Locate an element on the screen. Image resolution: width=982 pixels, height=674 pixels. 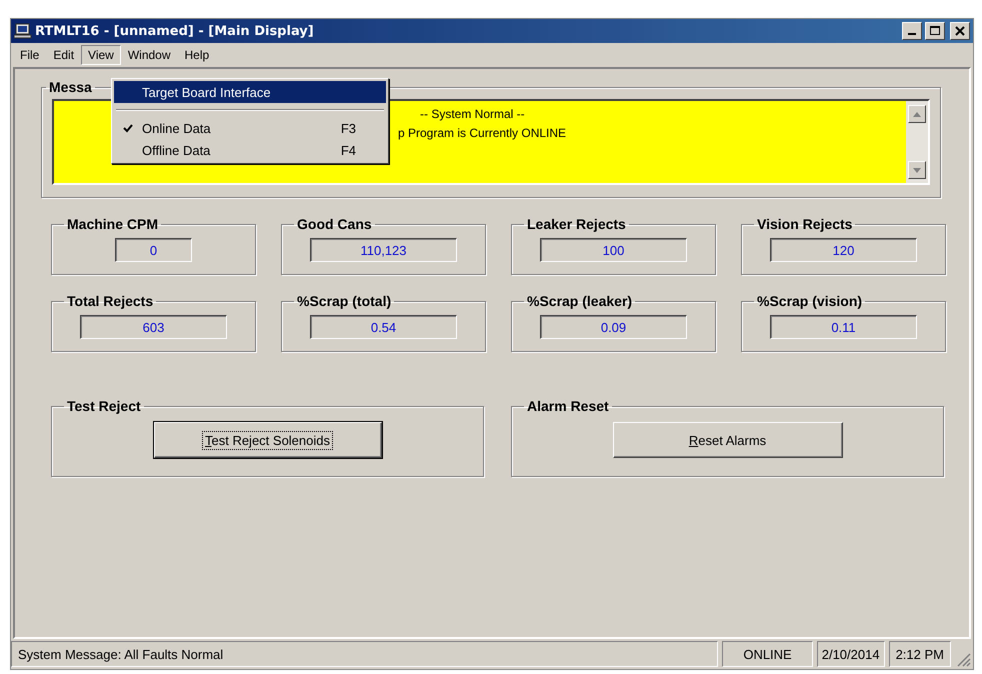
stat-label: Vision Rejects is located at coordinates (805, 224).